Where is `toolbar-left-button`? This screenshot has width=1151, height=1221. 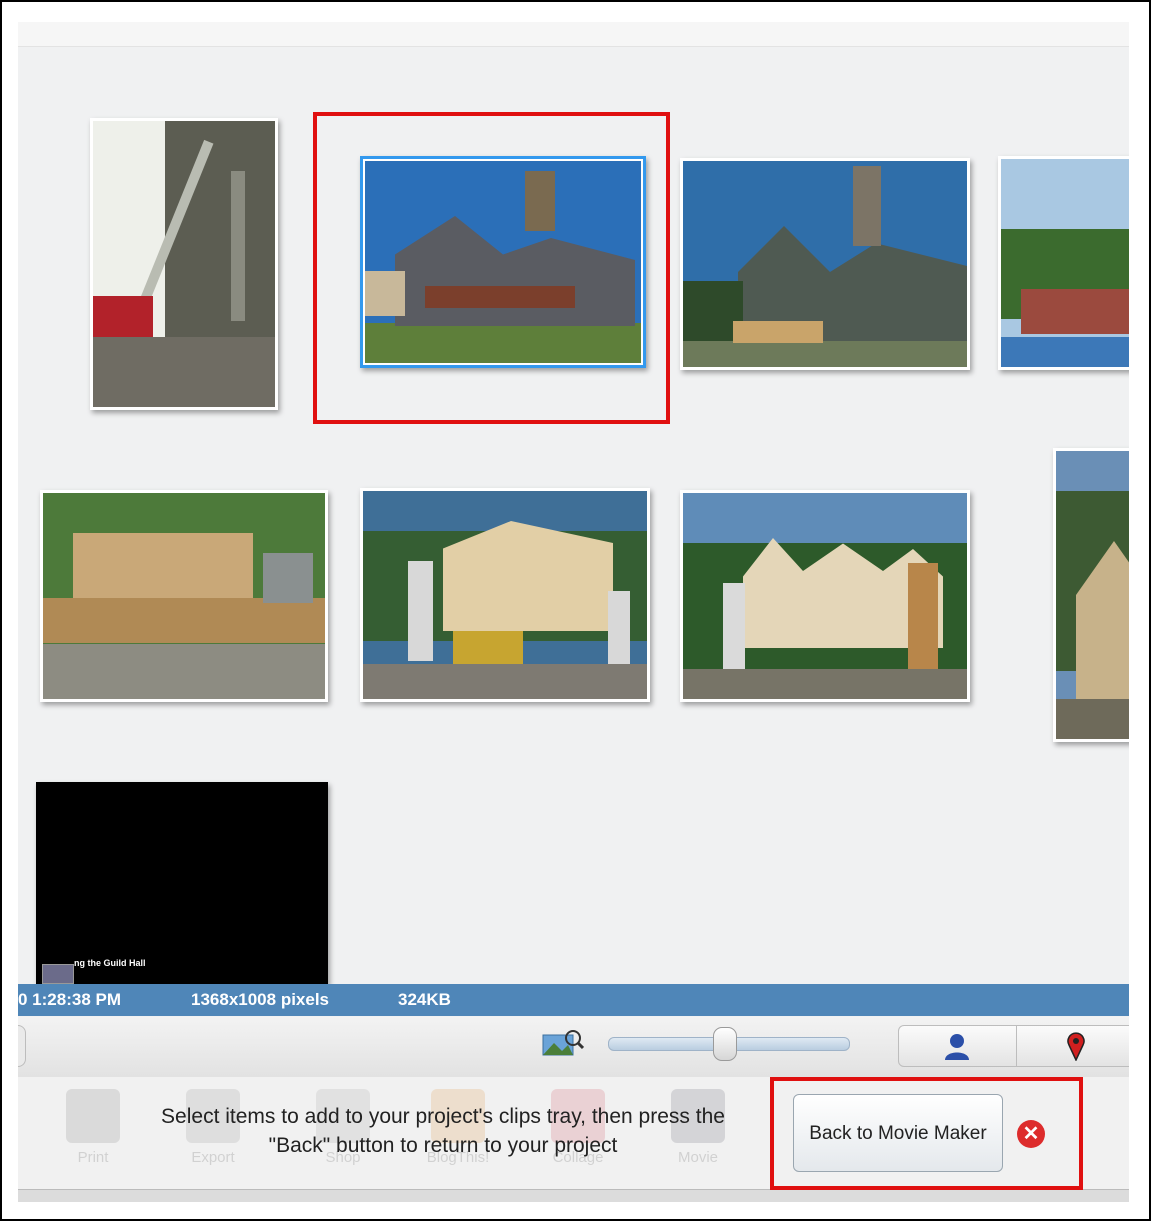 toolbar-left-button is located at coordinates (22, 1046).